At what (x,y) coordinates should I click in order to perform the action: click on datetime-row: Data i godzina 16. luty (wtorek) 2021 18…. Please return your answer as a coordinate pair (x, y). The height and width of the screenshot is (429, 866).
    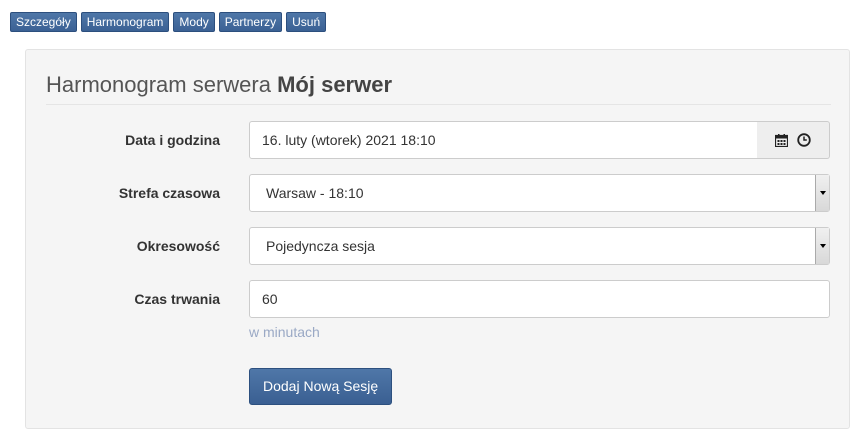
    Looking at the image, I should click on (438, 140).